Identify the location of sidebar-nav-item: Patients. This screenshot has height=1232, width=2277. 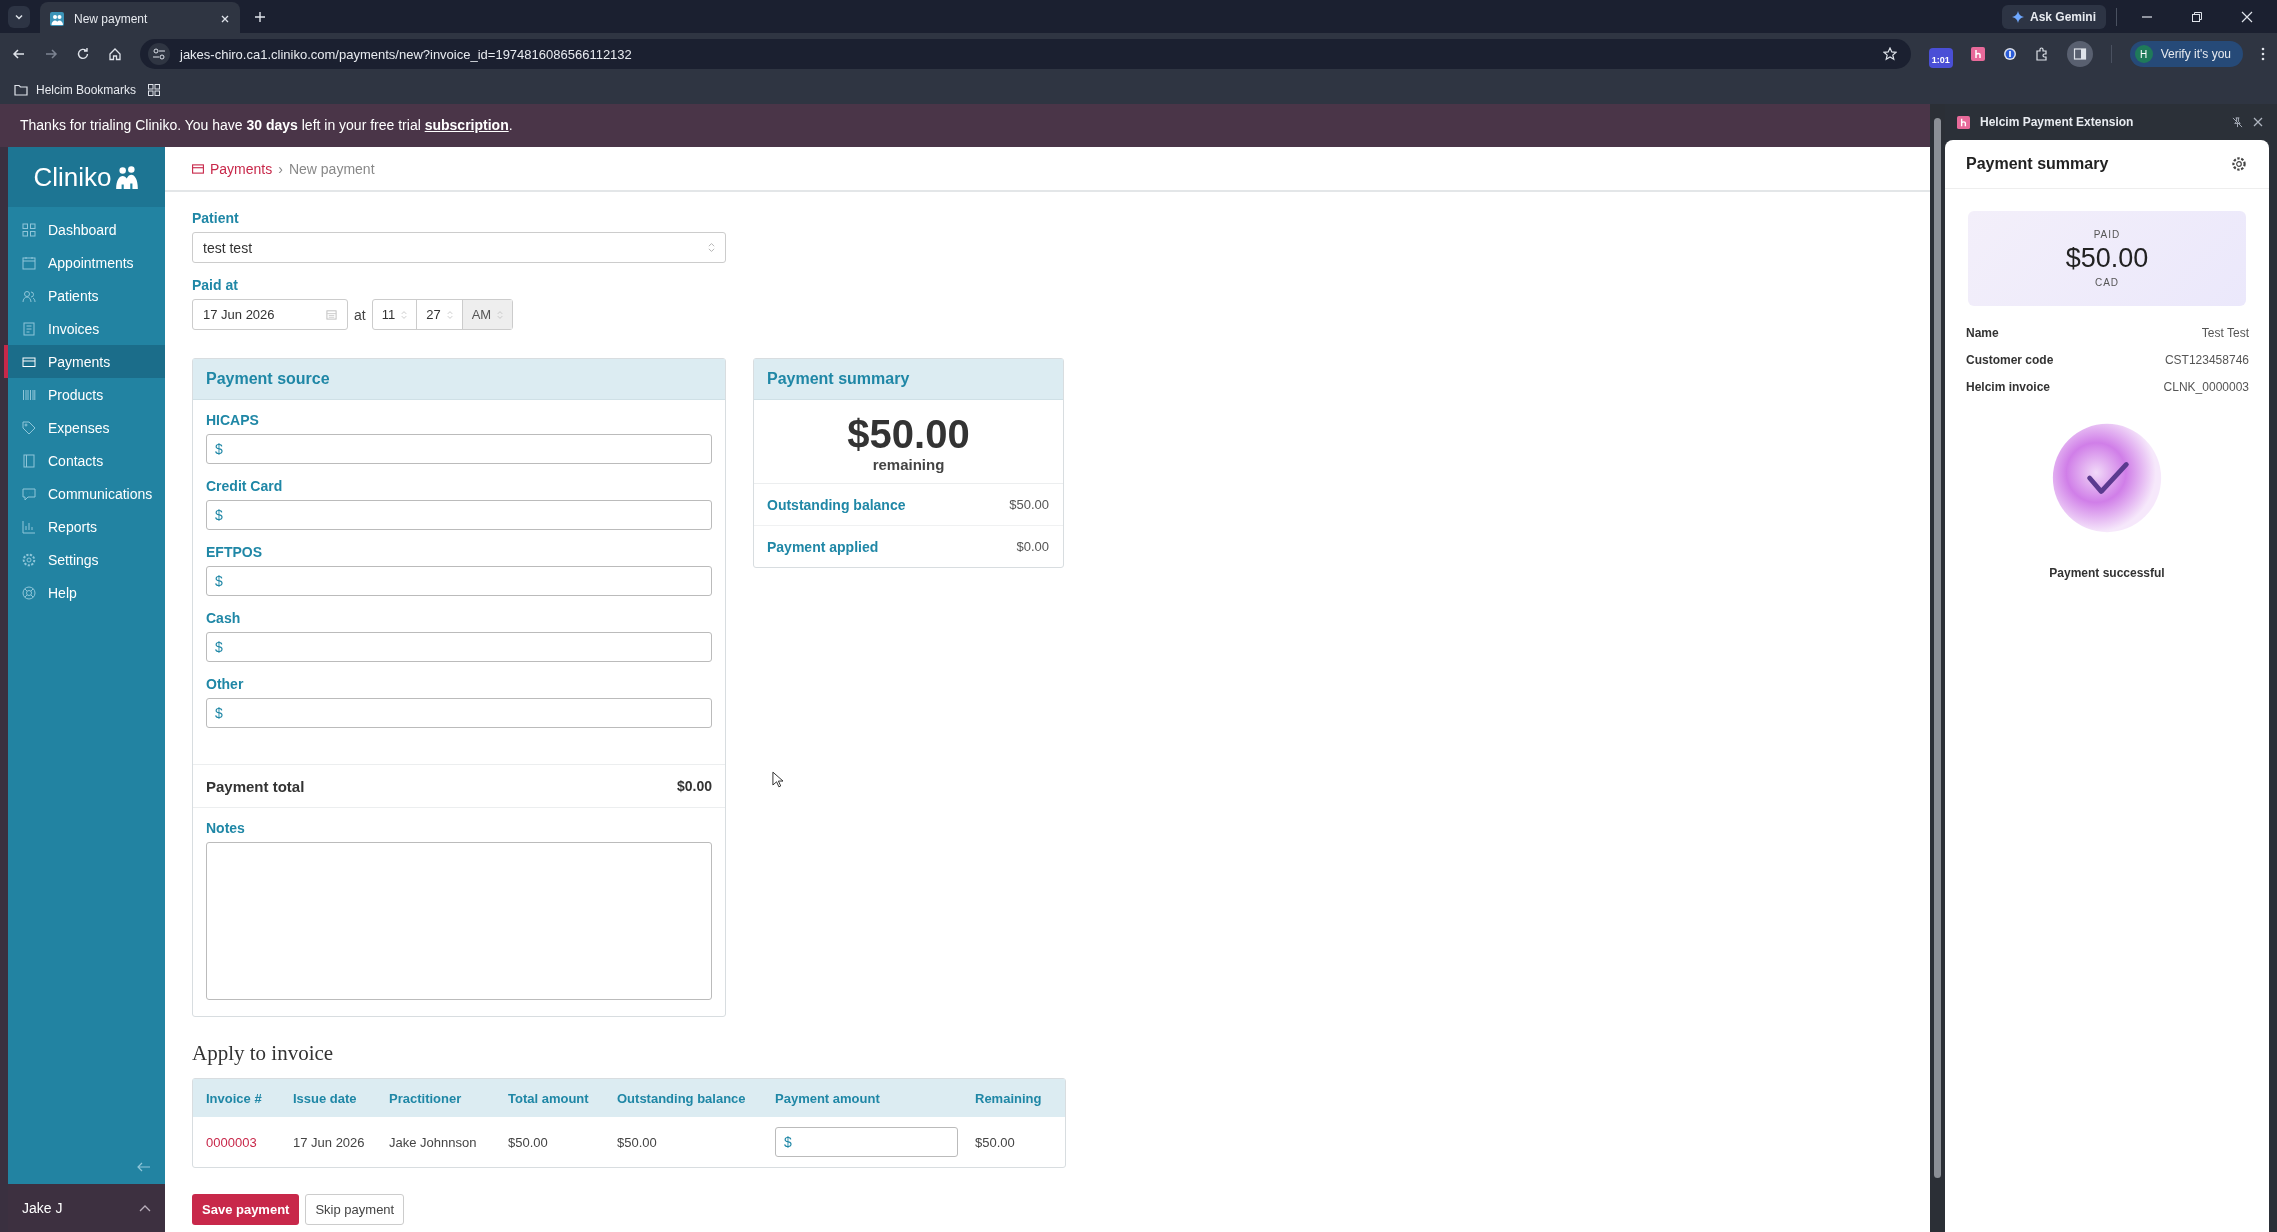
(84, 295).